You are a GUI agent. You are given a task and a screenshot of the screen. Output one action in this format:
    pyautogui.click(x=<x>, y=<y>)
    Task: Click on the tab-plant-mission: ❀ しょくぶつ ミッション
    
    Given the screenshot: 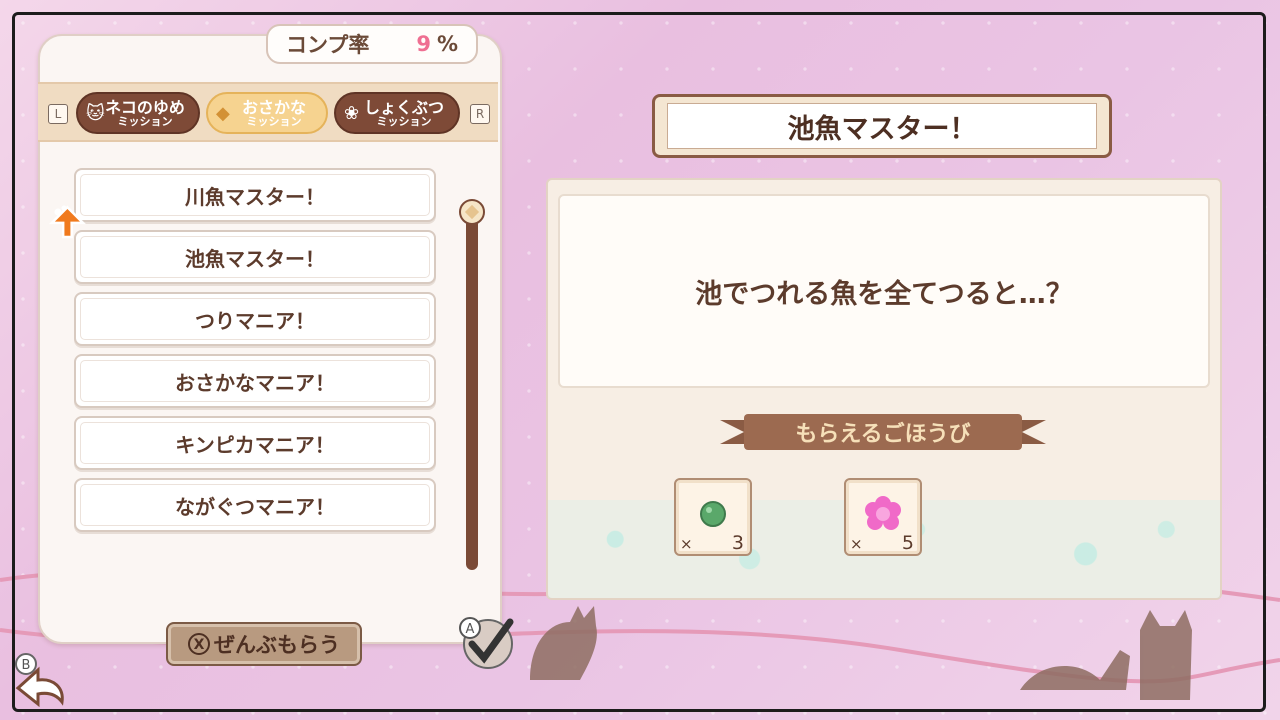 What is the action you would take?
    pyautogui.click(x=397, y=113)
    